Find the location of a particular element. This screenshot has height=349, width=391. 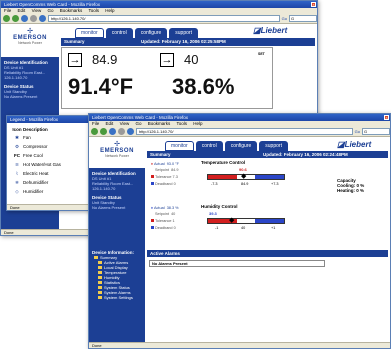

temp-setpoint-arrow-icon: → is located at coordinates (167, 60).